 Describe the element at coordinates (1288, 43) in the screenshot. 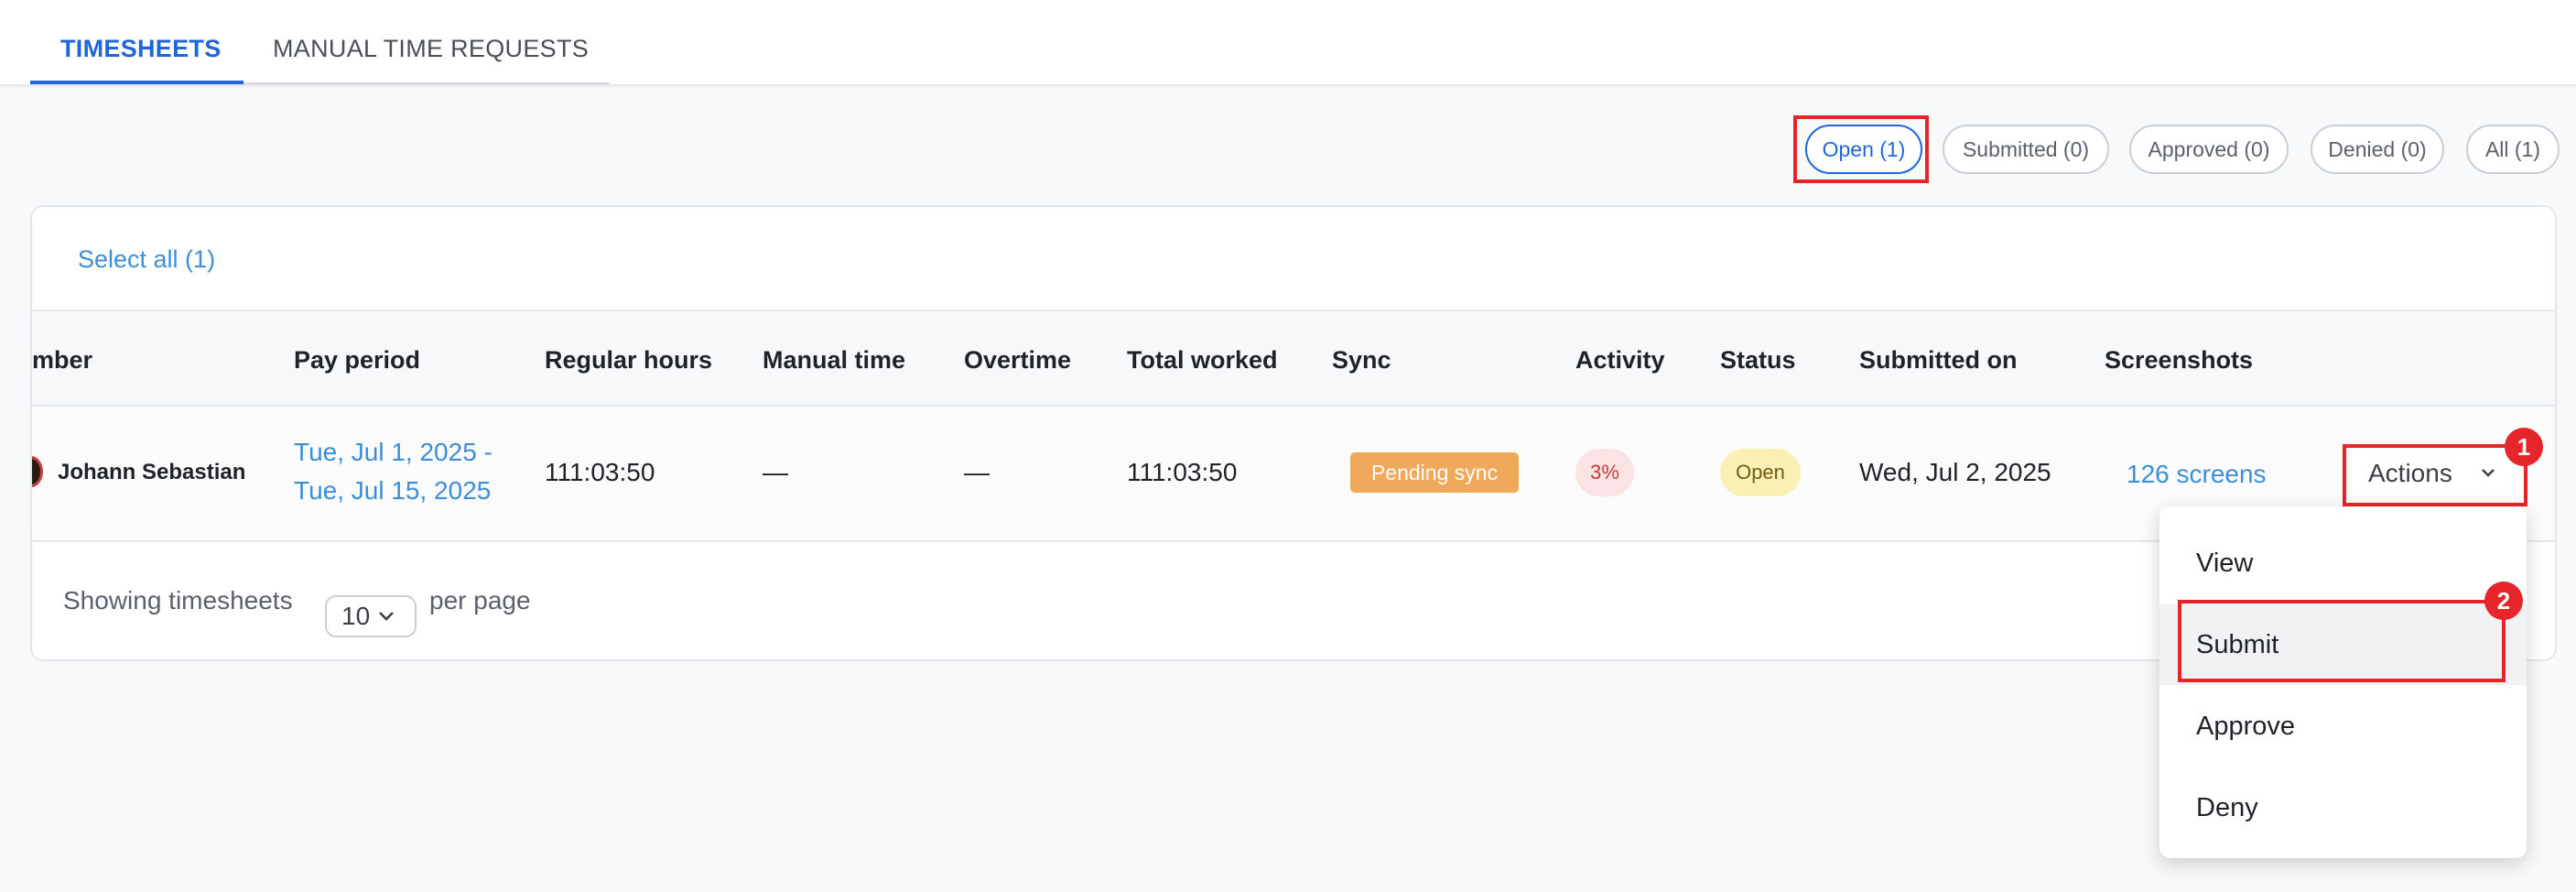

I see `top-tab-bar: TIMESHEETS MANUAL TIME REQUESTS` at that location.